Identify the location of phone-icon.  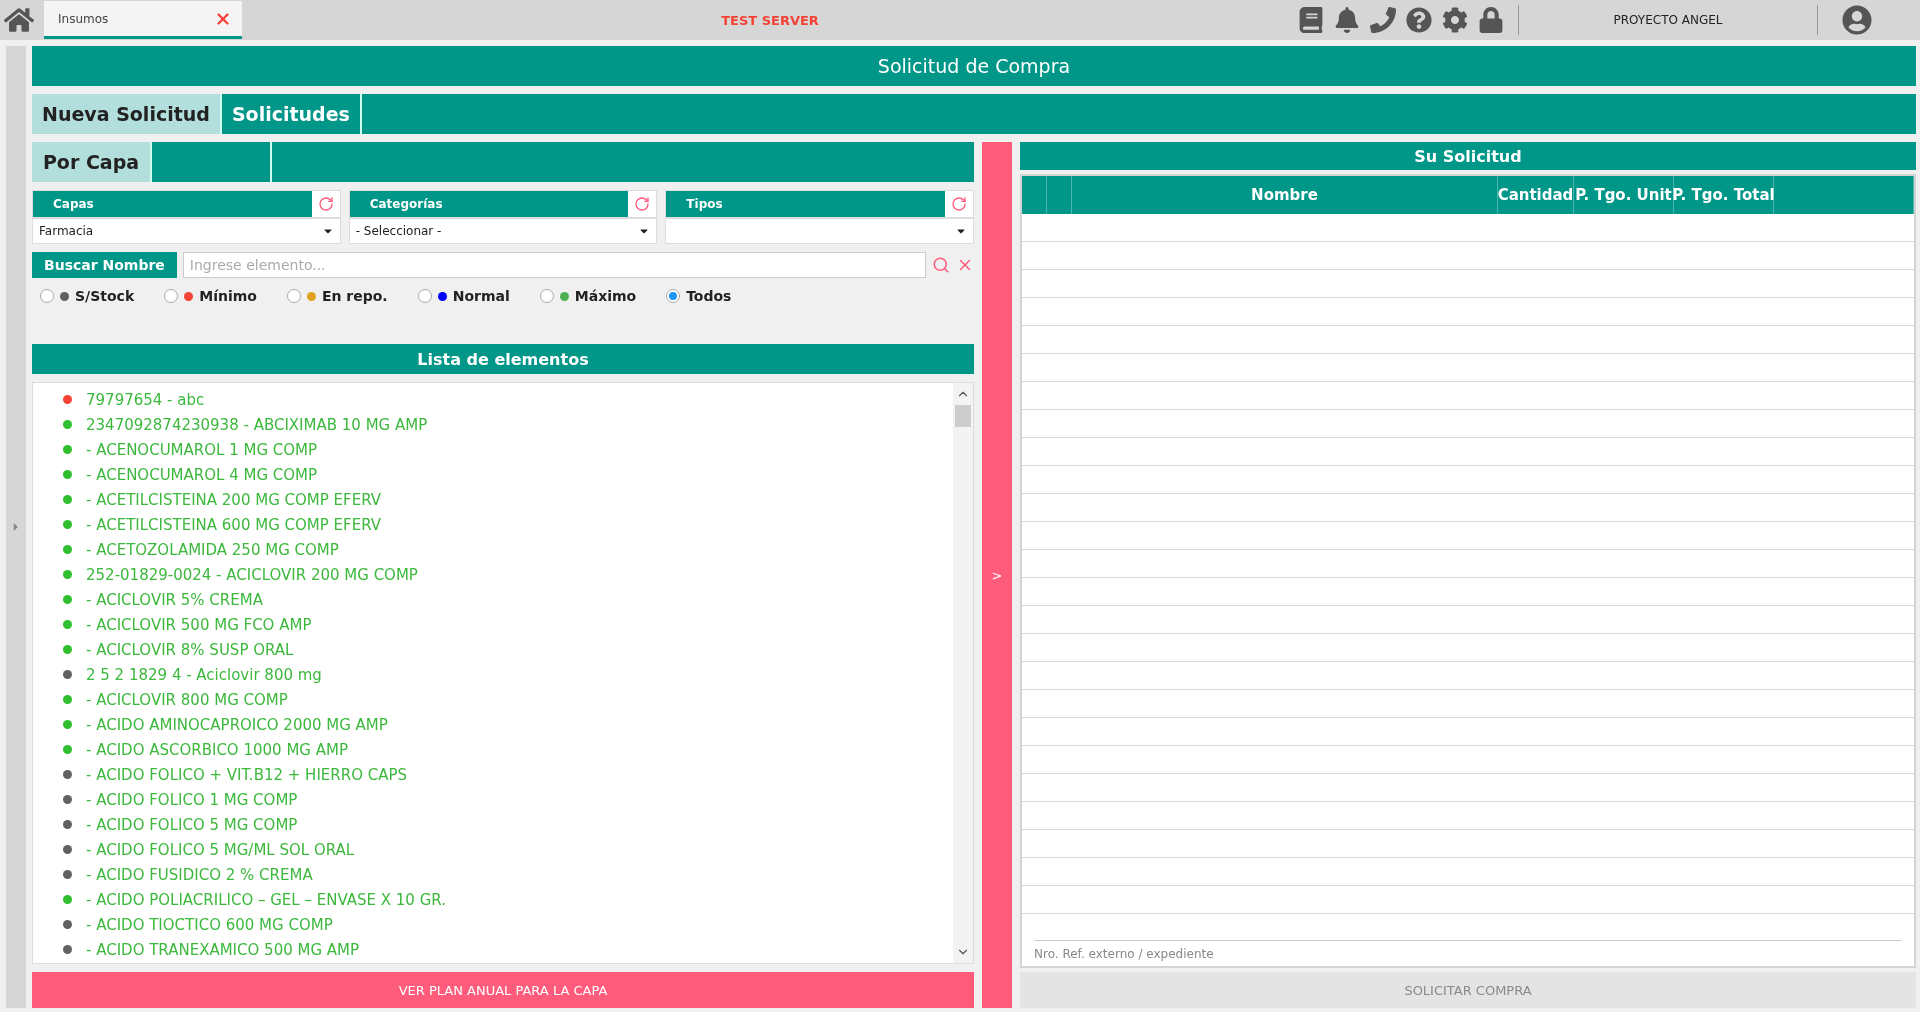
(1383, 20).